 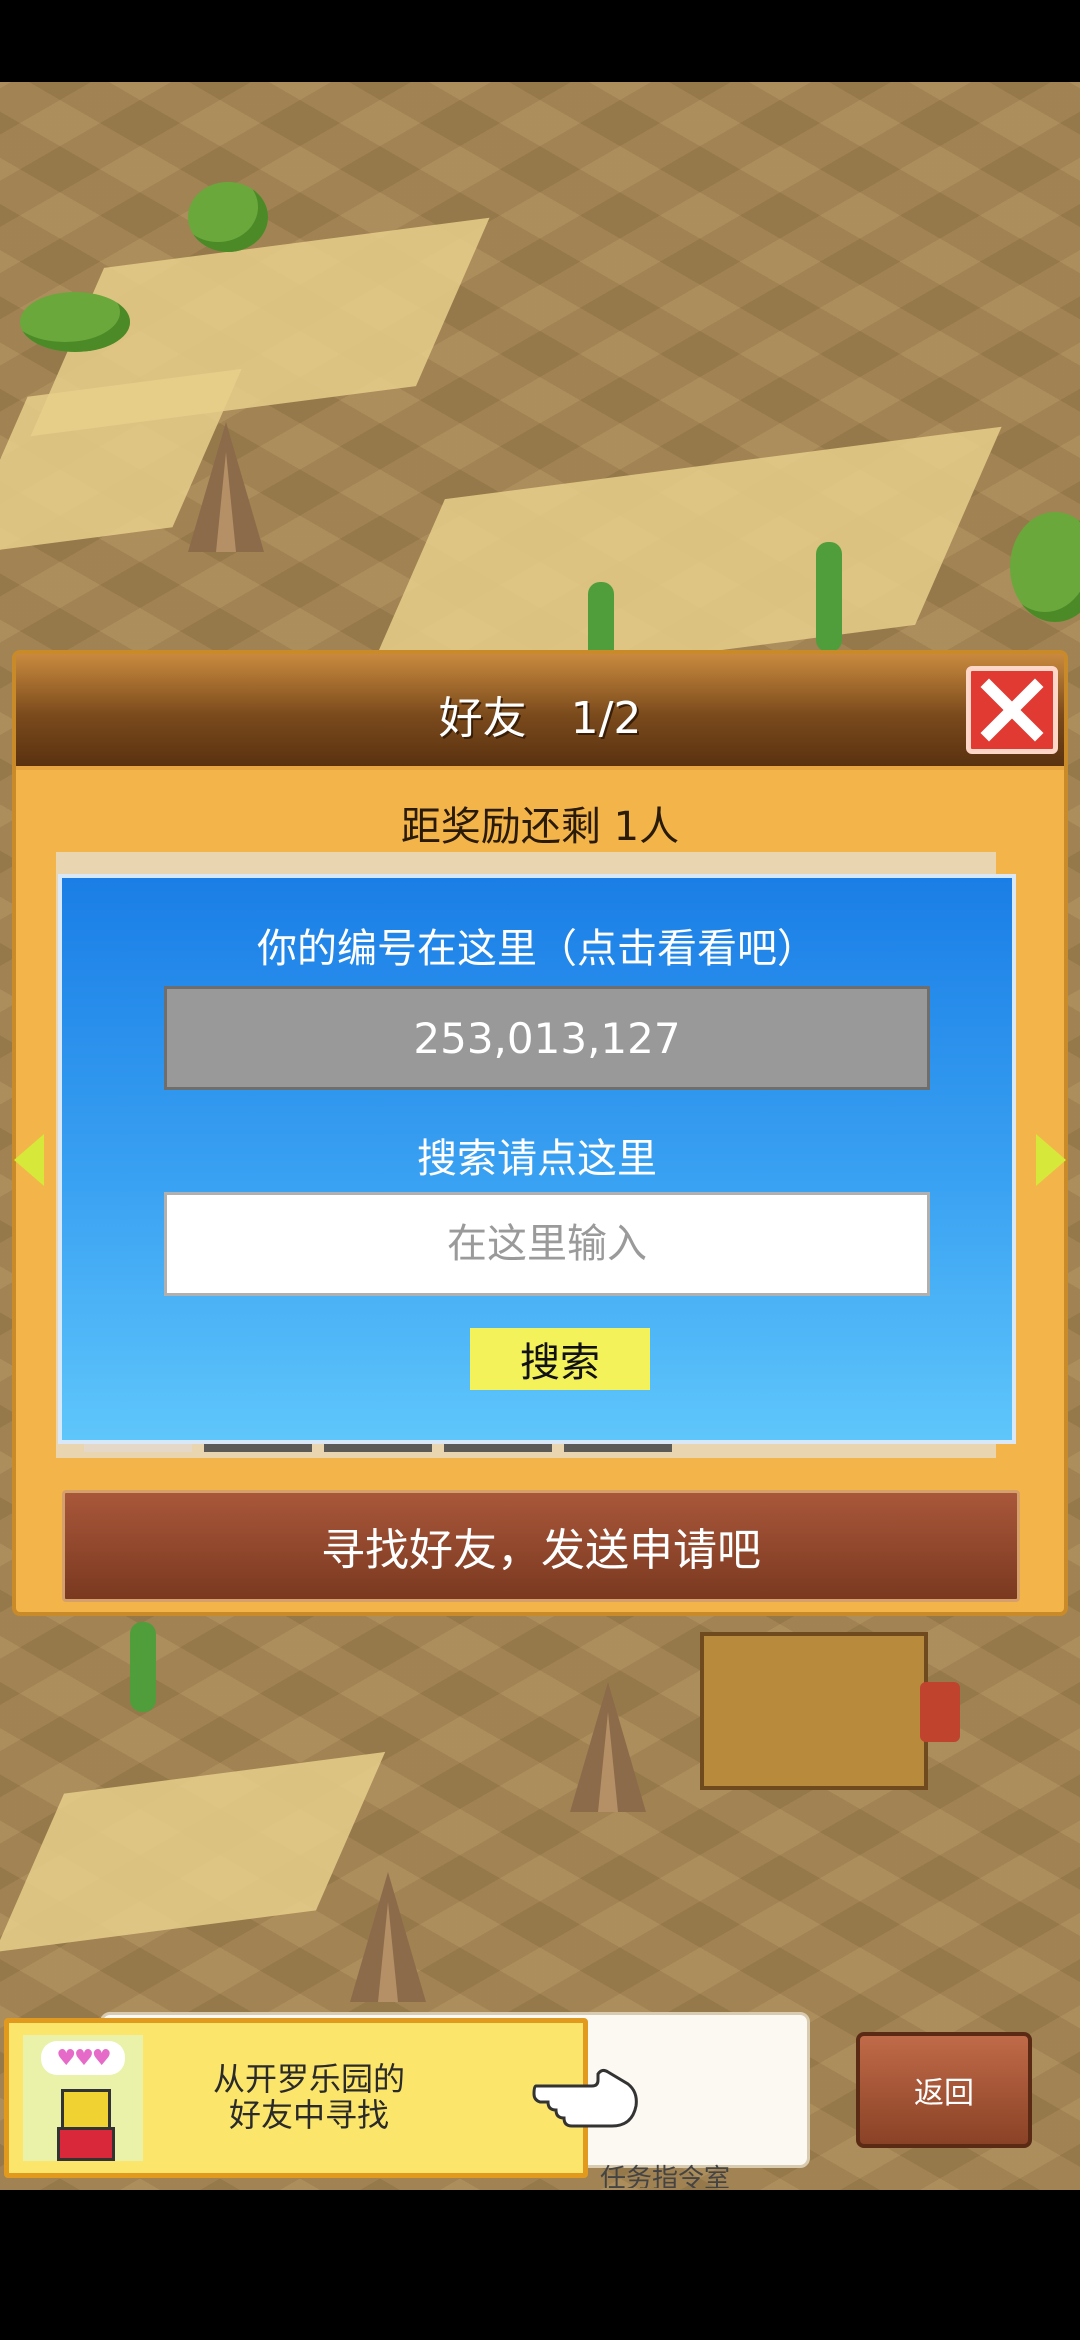 I want to click on reward-remaining-text: 距奖励还剩 1人, so click(x=540, y=827).